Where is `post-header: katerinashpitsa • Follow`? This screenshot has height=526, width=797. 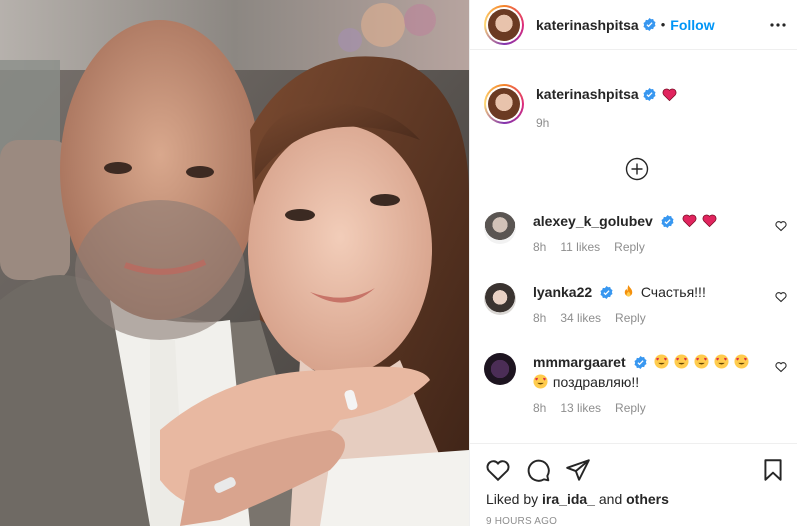
post-header: katerinashpitsa • Follow is located at coordinates (633, 25).